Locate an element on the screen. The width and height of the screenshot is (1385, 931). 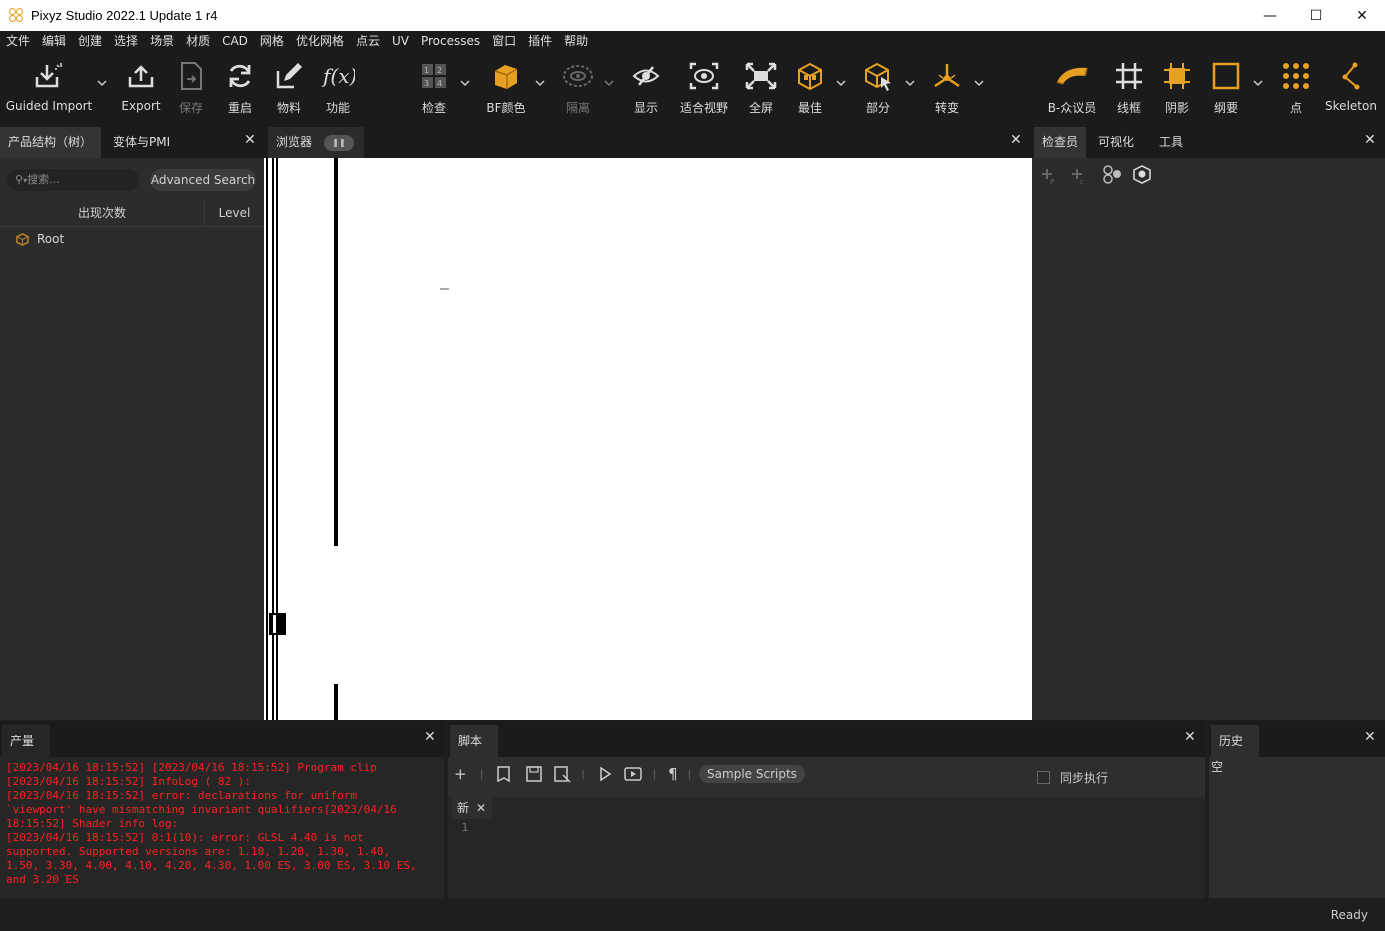
cube-best-icon is located at coordinates (810, 76).